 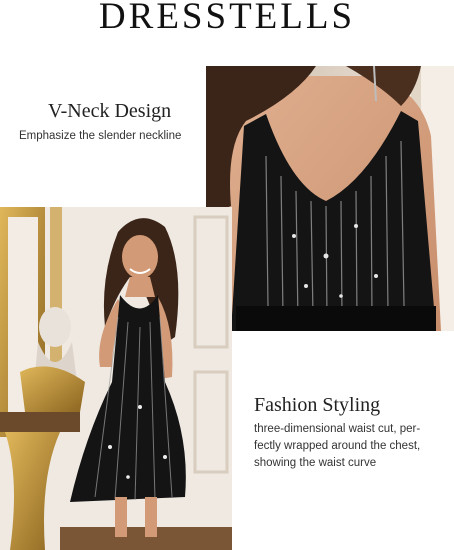 I want to click on brand-logo: DRESSTELLS, so click(x=227, y=18).